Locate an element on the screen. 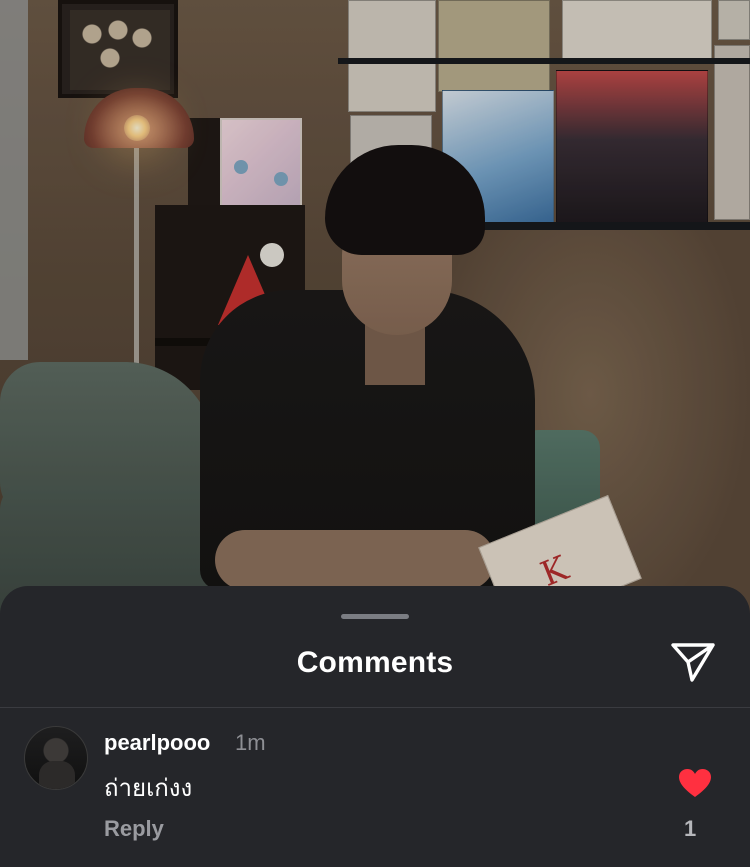  share-button is located at coordinates (693, 662).